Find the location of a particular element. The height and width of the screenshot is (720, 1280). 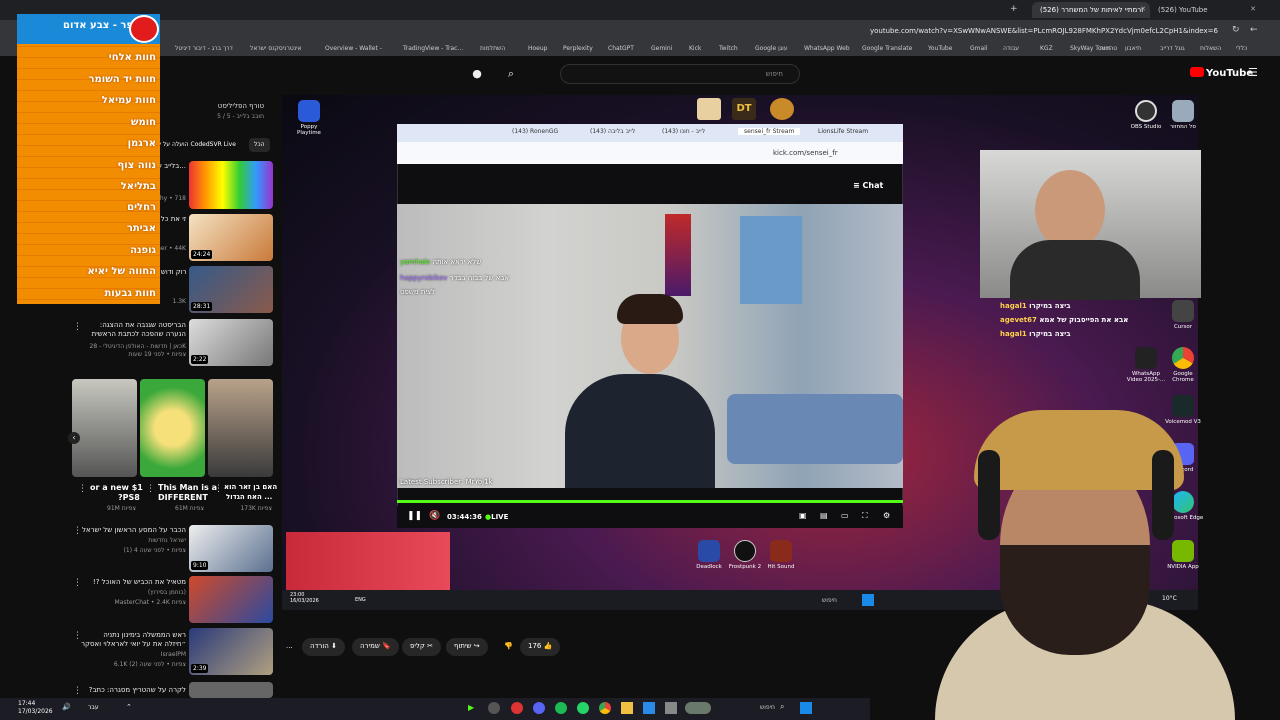

bookmark: Kick is located at coordinates (695, 48).